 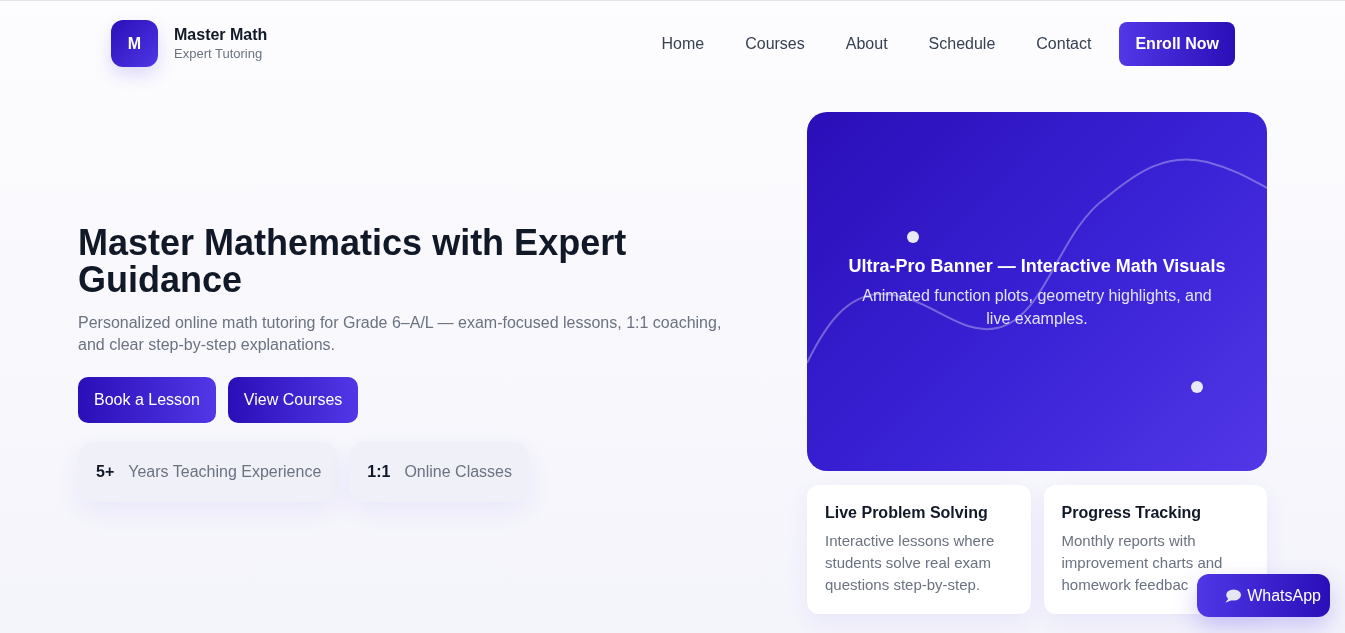 I want to click on feature-description: Interactive lessons where students solve real exam questions step-by-step., so click(x=910, y=562).